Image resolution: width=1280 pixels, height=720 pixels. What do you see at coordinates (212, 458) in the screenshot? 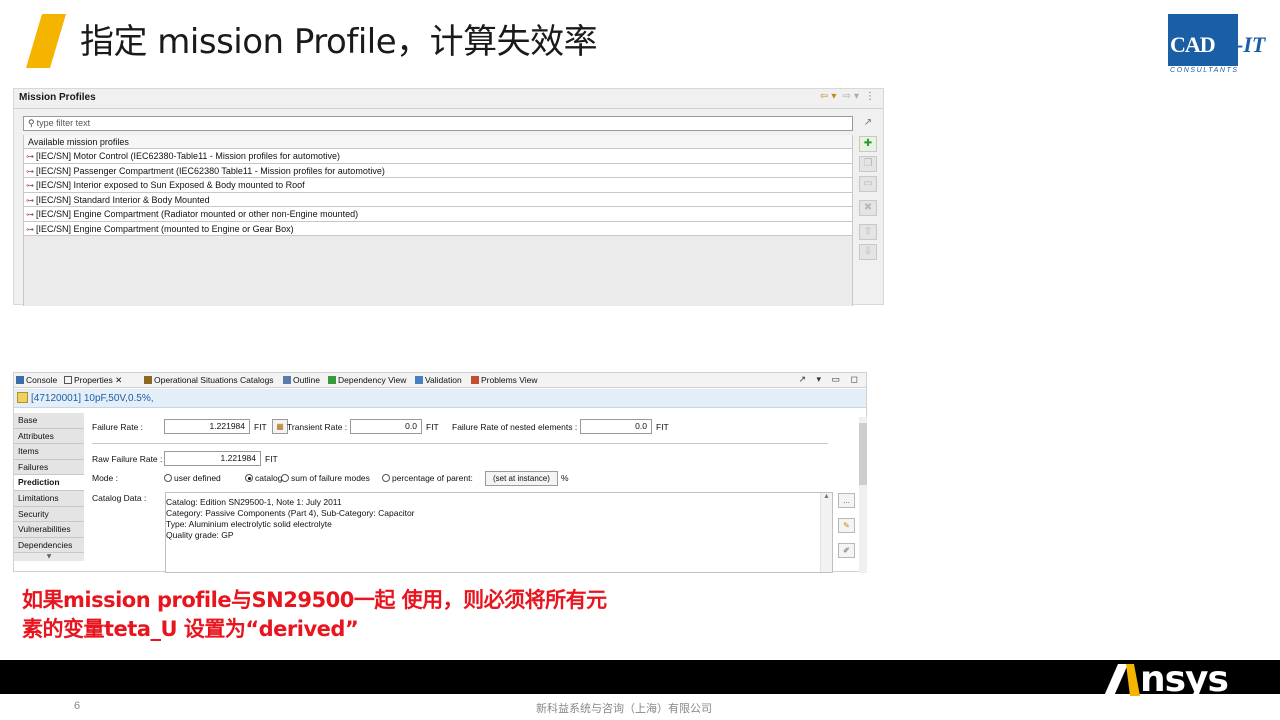
I see `raw-failure-rate-field: 1.221984` at bounding box center [212, 458].